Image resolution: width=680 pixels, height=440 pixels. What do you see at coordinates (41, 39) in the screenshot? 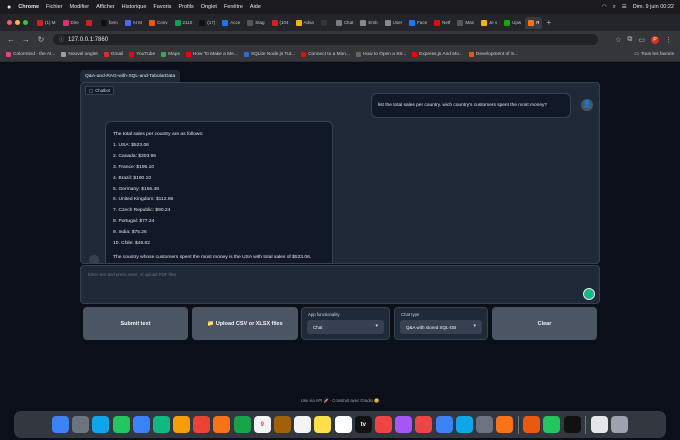
I see `reload-icon: ↻` at bounding box center [41, 39].